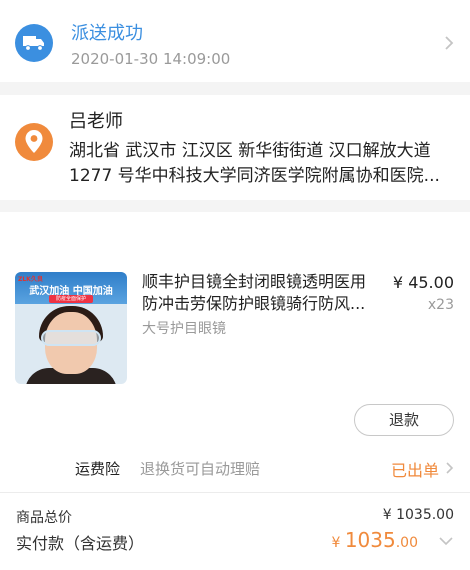 Image resolution: width=470 pixels, height=570 pixels. I want to click on paid-amount-label: 实付款（含运费）, so click(80, 543).